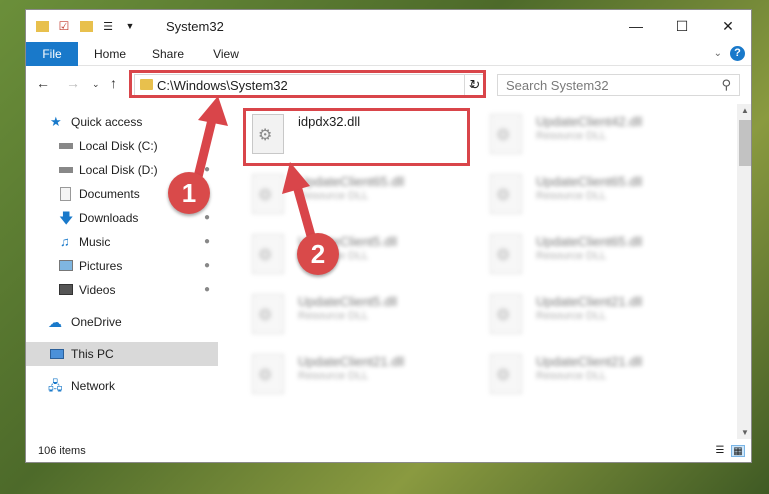 This screenshot has width=769, height=494. What do you see at coordinates (189, 193) in the screenshot?
I see `step-1-badge: 1` at bounding box center [189, 193].